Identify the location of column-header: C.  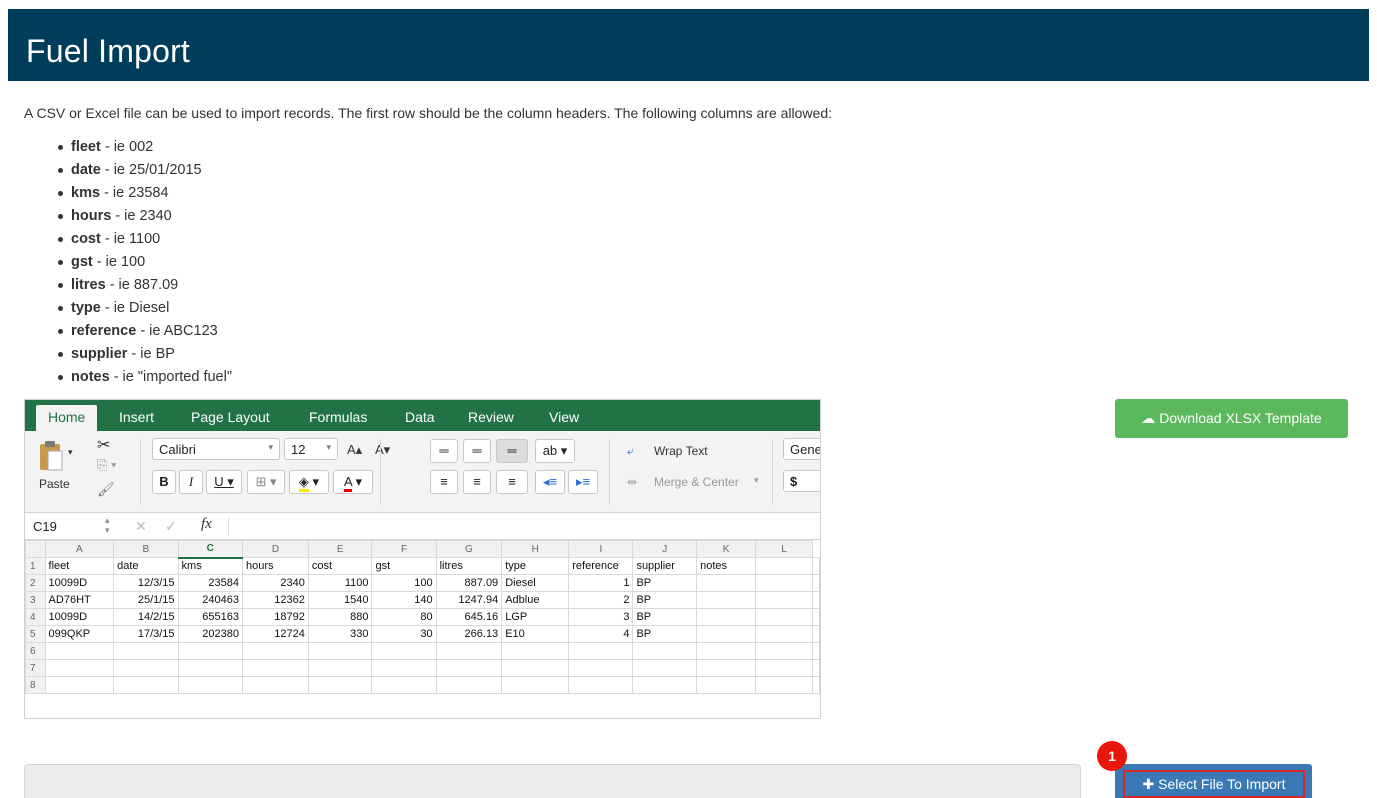
(210, 549).